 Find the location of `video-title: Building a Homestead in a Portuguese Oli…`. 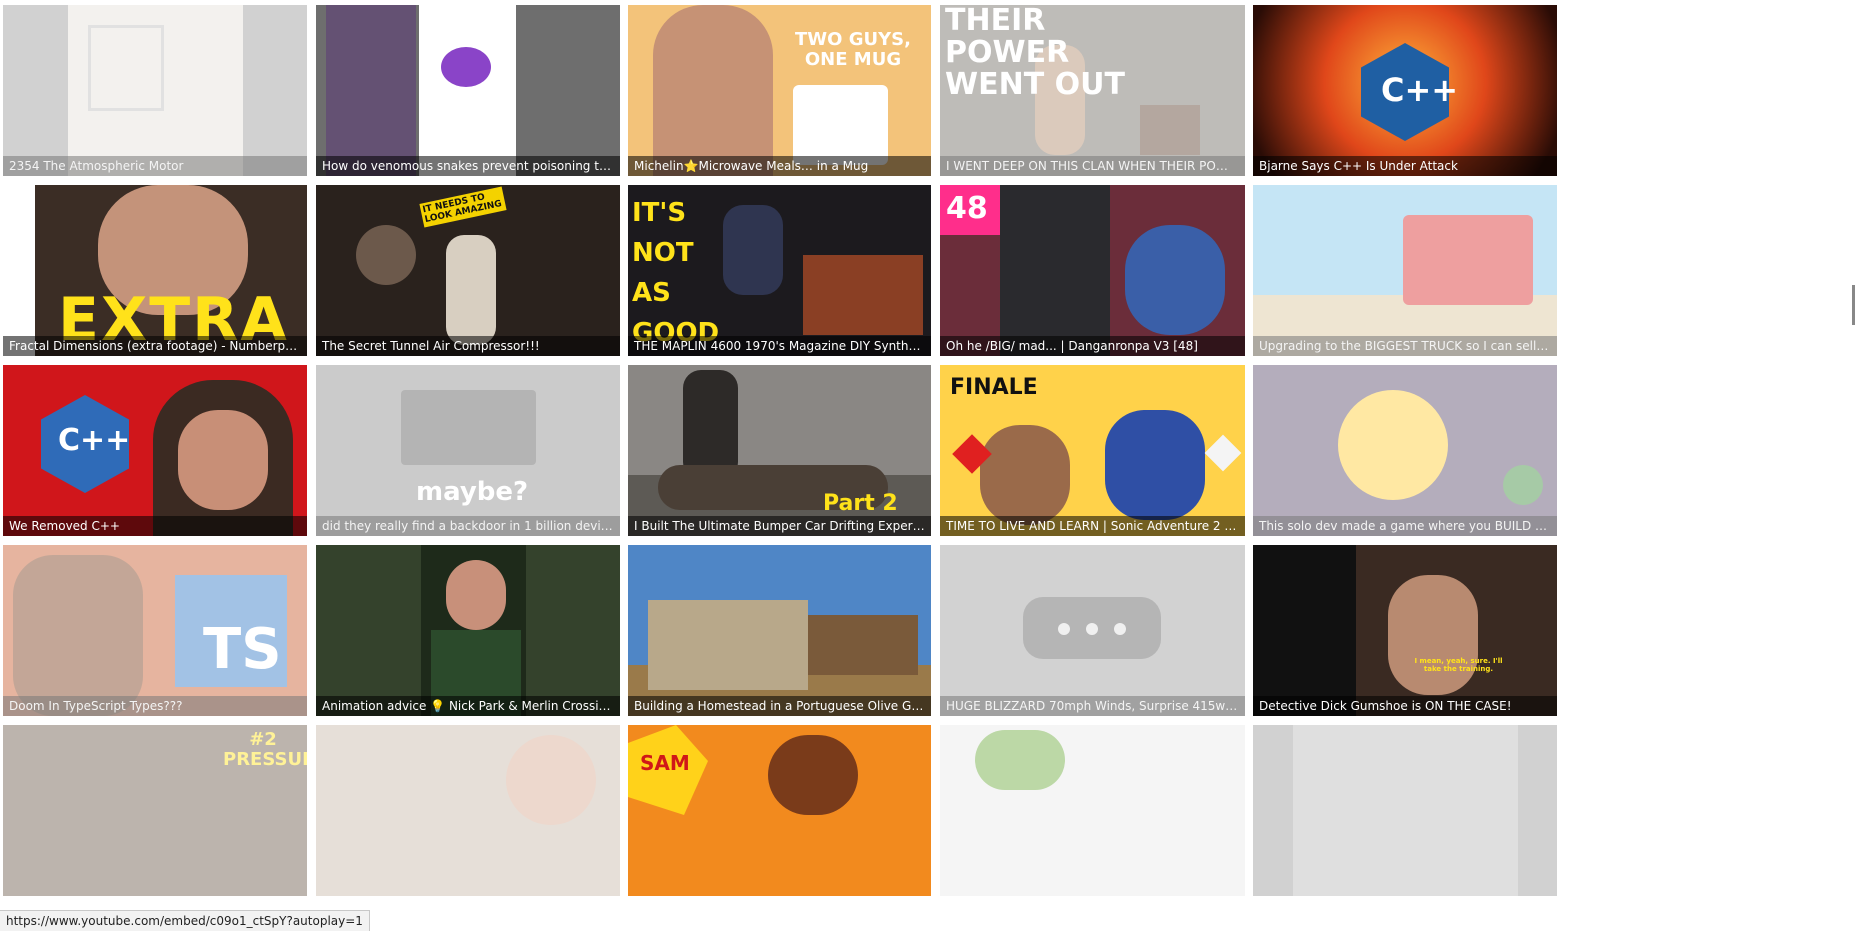

video-title: Building a Homestead in a Portuguese Oli… is located at coordinates (779, 706).